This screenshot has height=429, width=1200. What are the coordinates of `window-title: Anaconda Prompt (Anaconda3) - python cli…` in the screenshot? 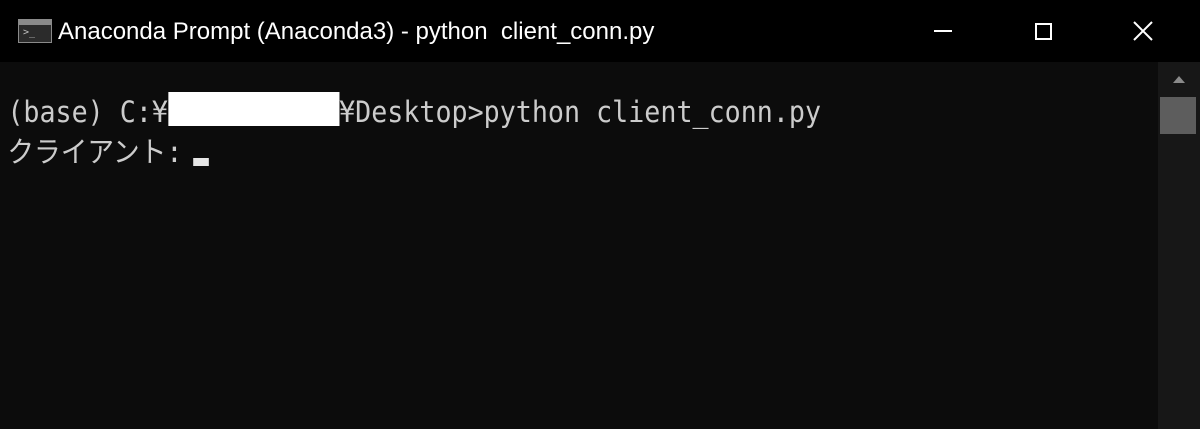 It's located at (356, 31).